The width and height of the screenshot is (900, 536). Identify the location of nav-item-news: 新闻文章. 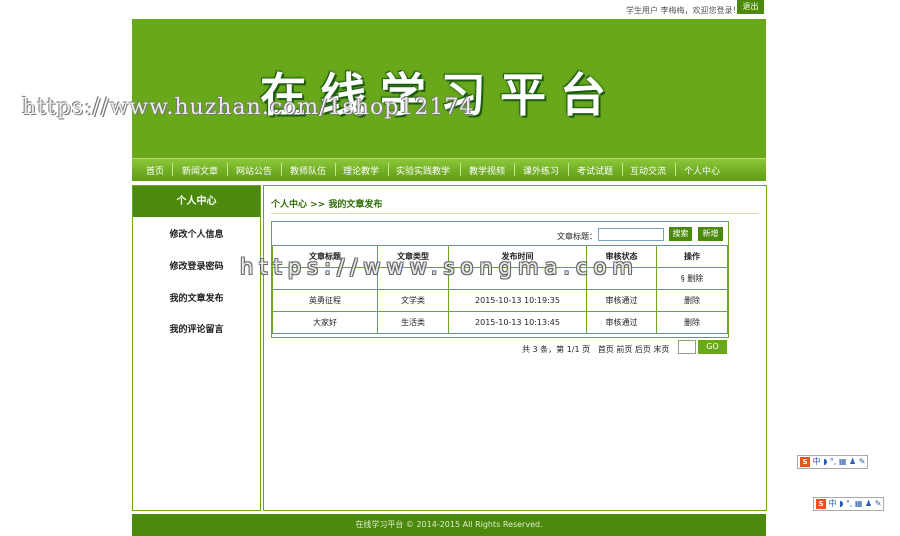
(200, 170).